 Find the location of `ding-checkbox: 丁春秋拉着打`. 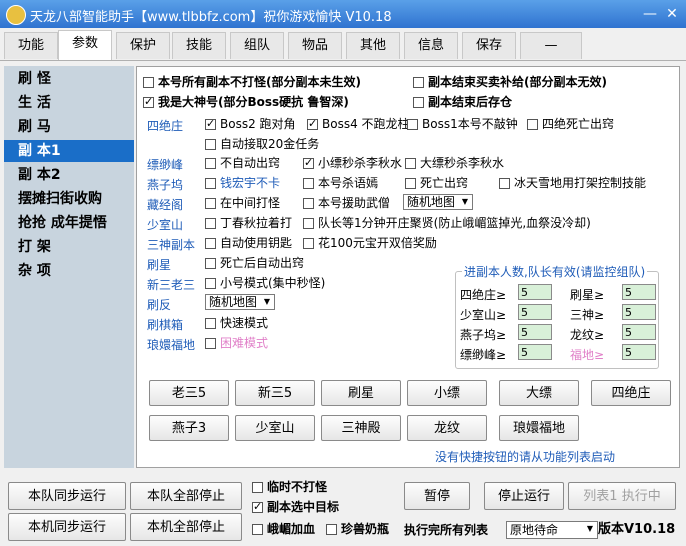

ding-checkbox: 丁春秋拉着打 is located at coordinates (248, 223).